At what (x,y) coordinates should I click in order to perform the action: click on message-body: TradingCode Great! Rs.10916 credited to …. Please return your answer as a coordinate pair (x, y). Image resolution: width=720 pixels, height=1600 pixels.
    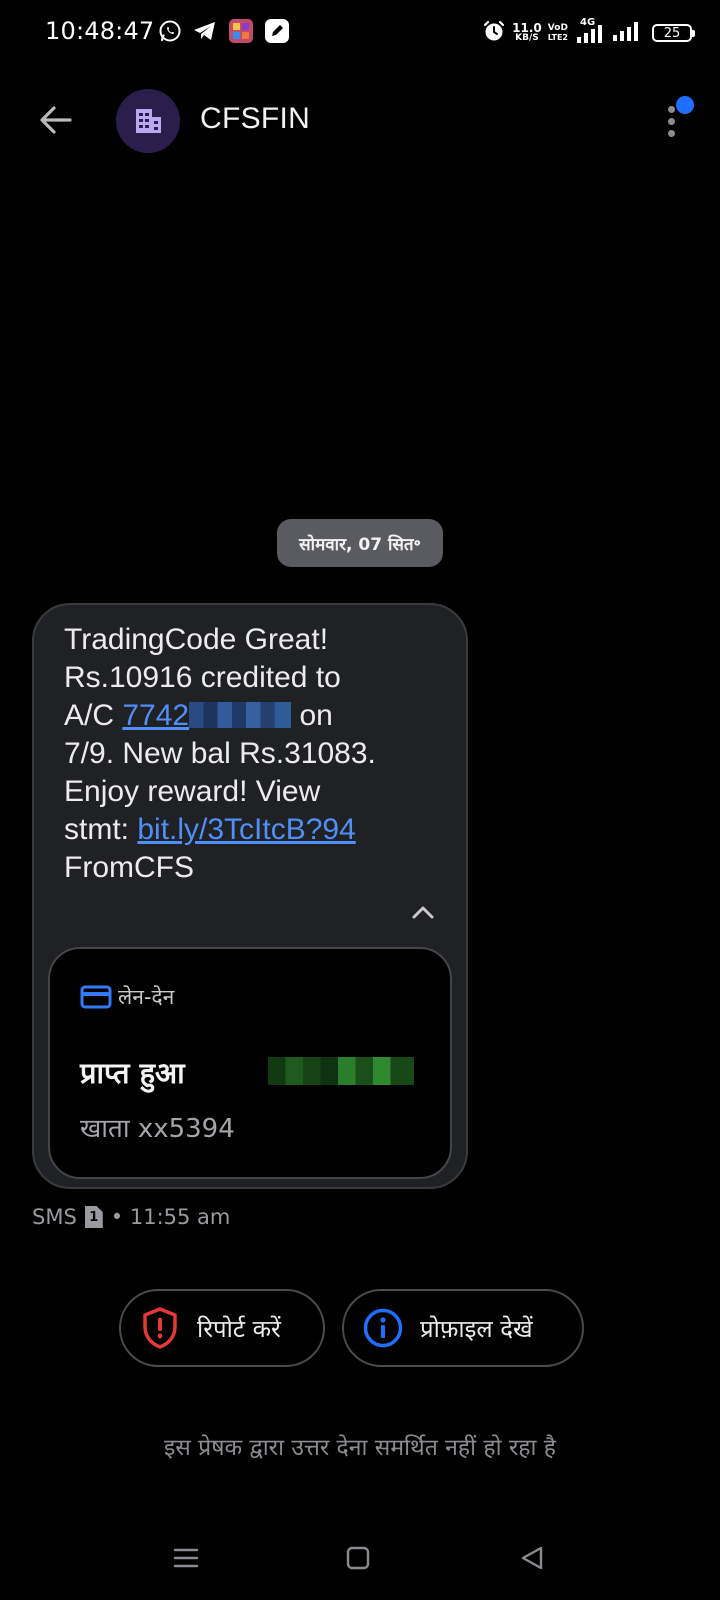
    Looking at the image, I should click on (254, 754).